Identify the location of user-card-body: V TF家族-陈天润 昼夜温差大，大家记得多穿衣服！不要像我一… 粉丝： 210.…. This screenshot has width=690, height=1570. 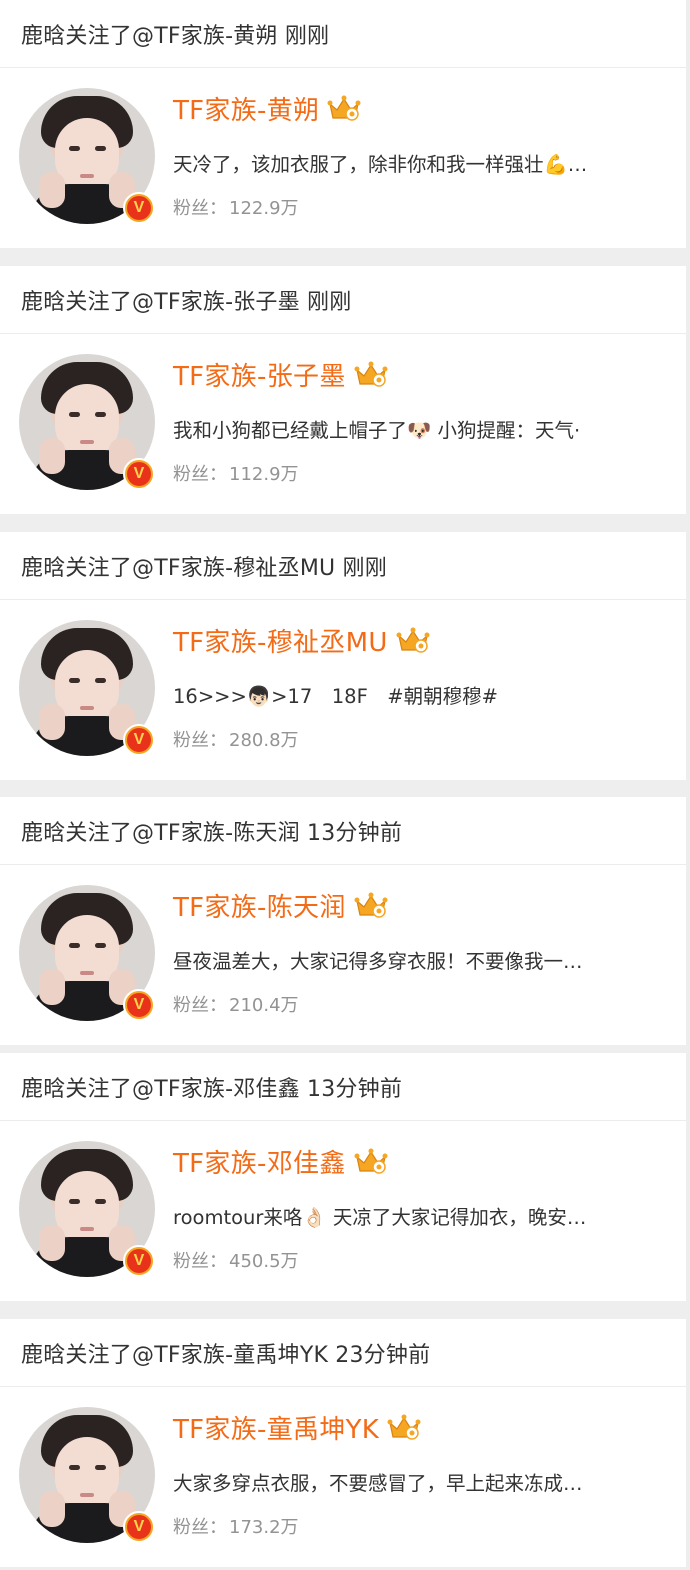
(343, 955).